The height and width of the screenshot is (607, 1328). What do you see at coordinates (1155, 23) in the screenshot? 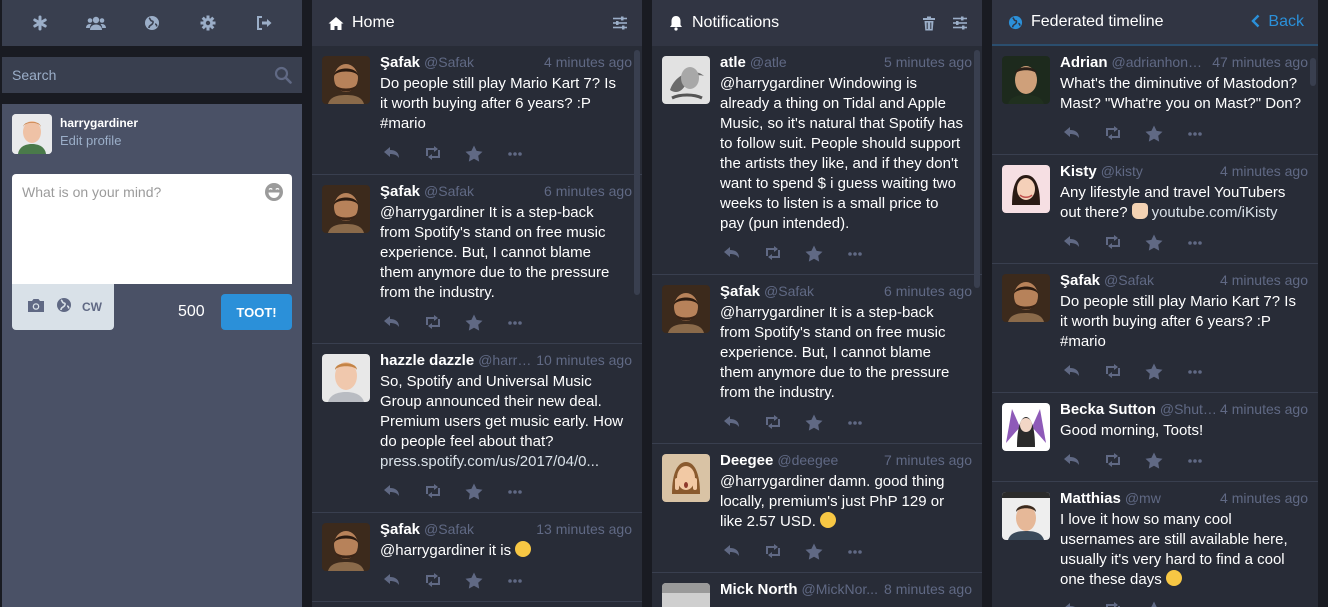
I see `column-header: Federated timeline Back` at bounding box center [1155, 23].